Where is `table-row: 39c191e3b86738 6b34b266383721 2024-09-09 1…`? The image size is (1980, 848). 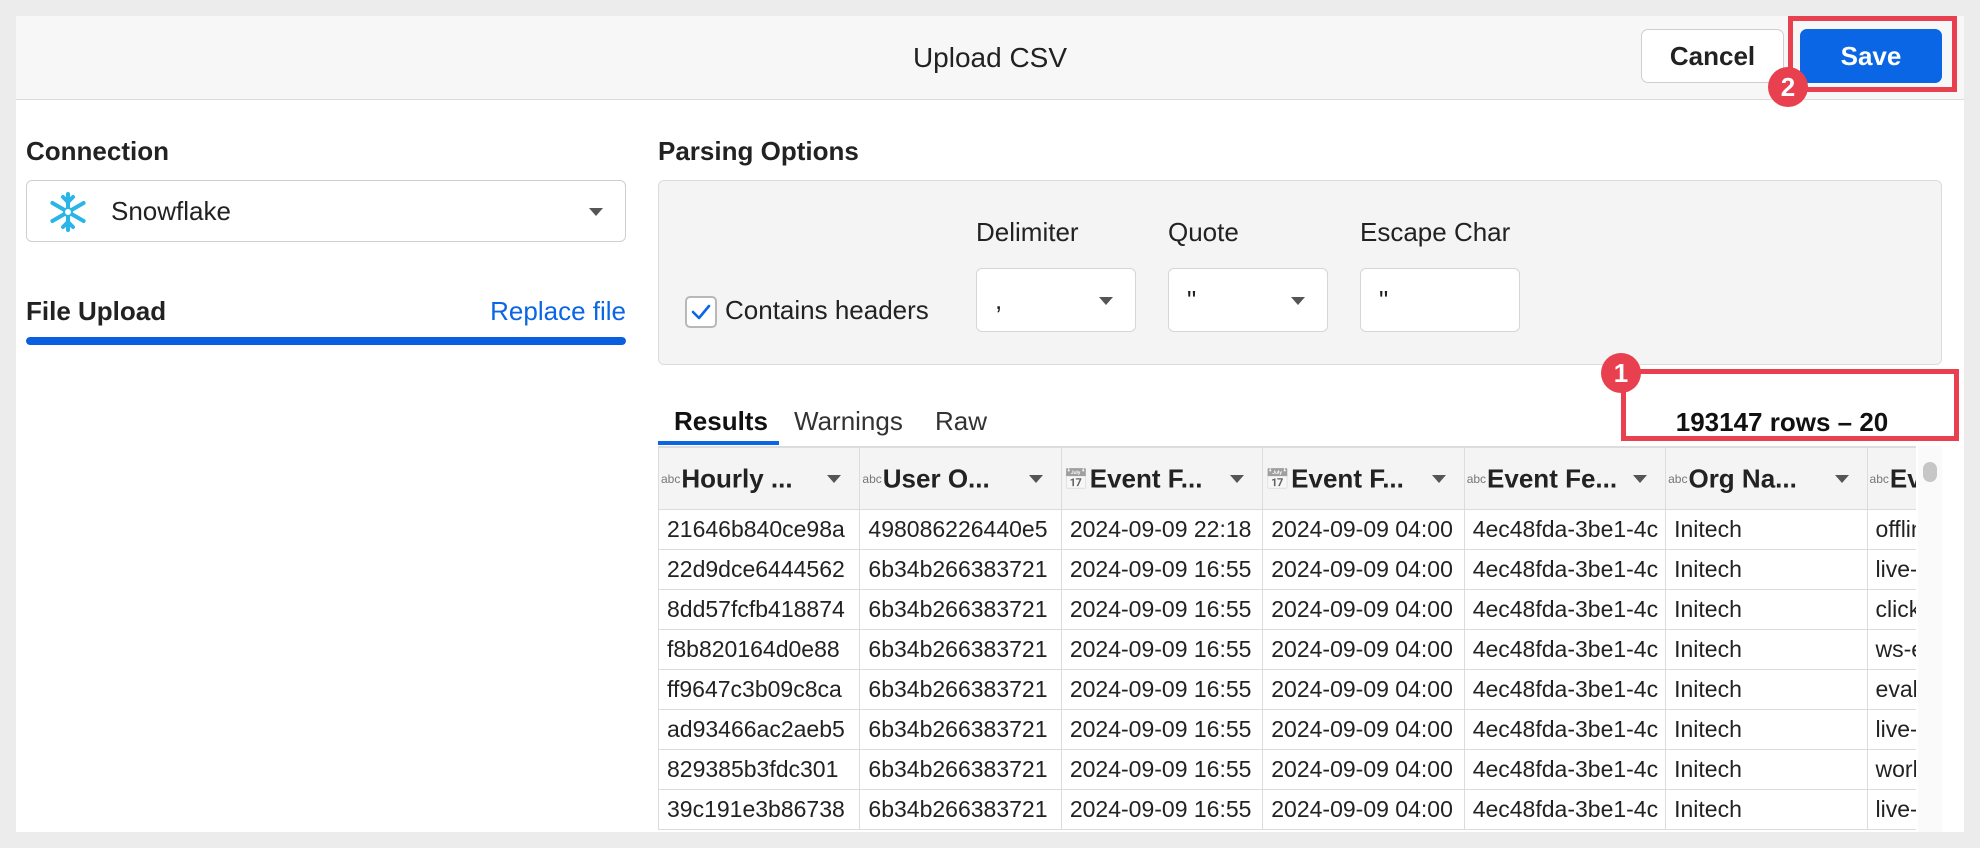
table-row: 39c191e3b86738 6b34b266383721 2024-09-09 1… is located at coordinates (1287, 809).